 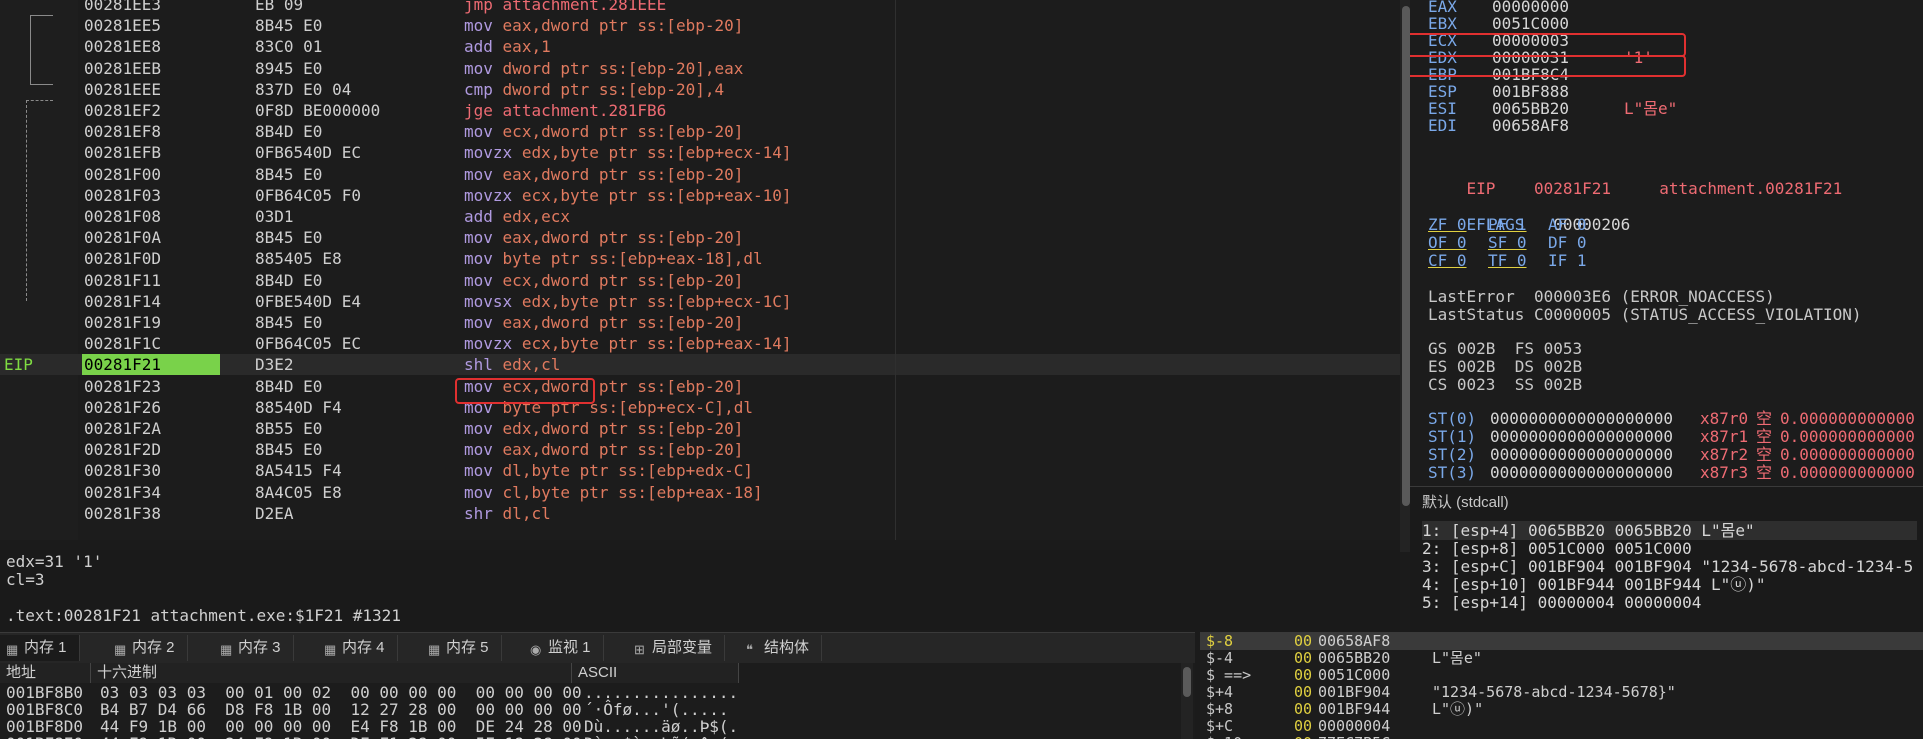 What do you see at coordinates (153, 647) in the screenshot?
I see `tab-label: 内存 2` at bounding box center [153, 647].